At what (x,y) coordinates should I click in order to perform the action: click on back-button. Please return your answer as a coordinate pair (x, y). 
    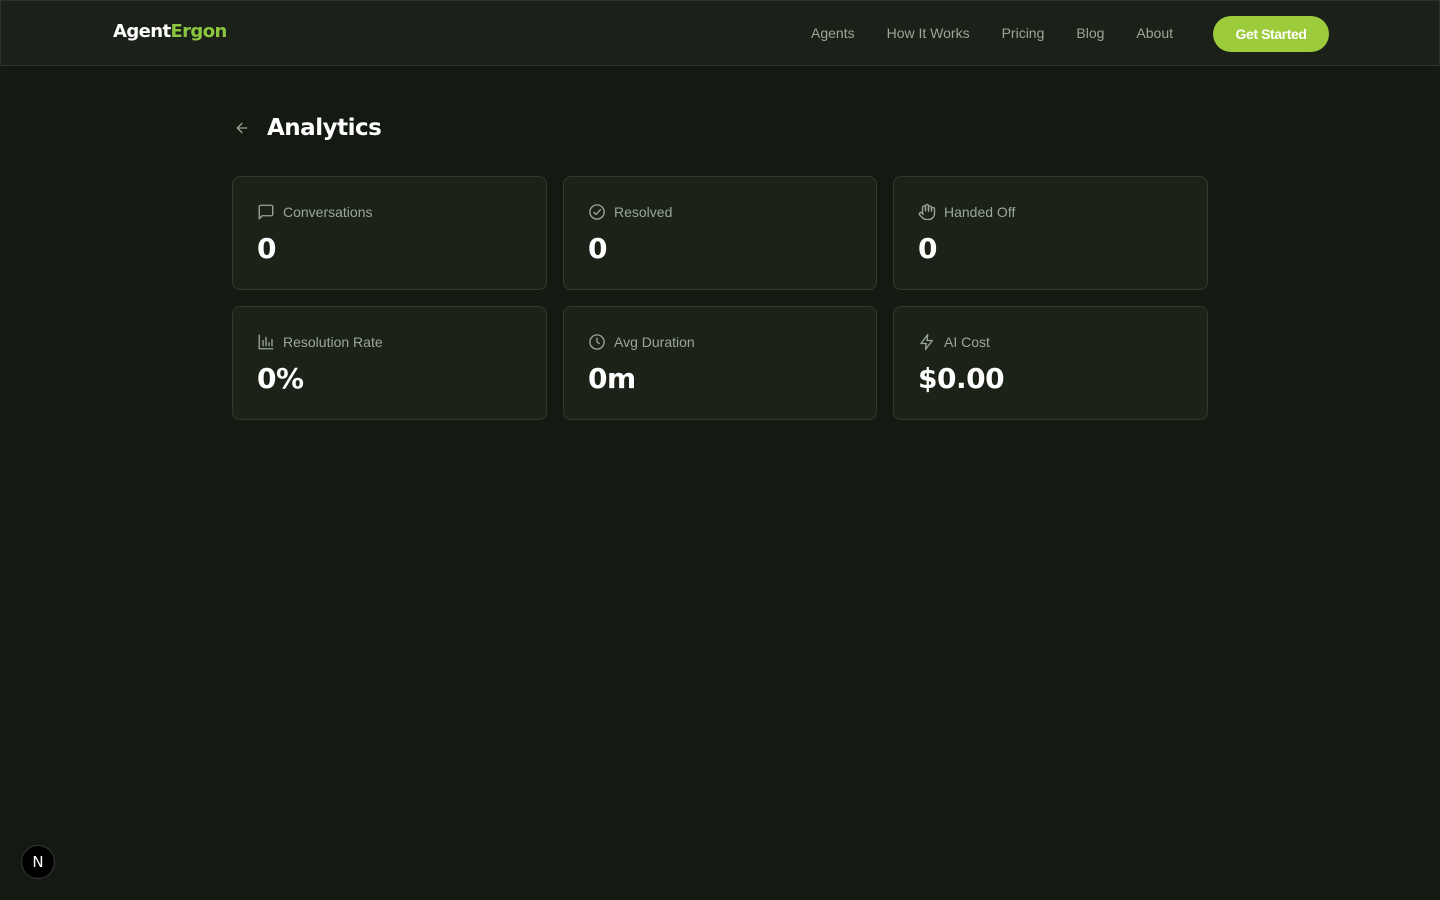
    Looking at the image, I should click on (242, 128).